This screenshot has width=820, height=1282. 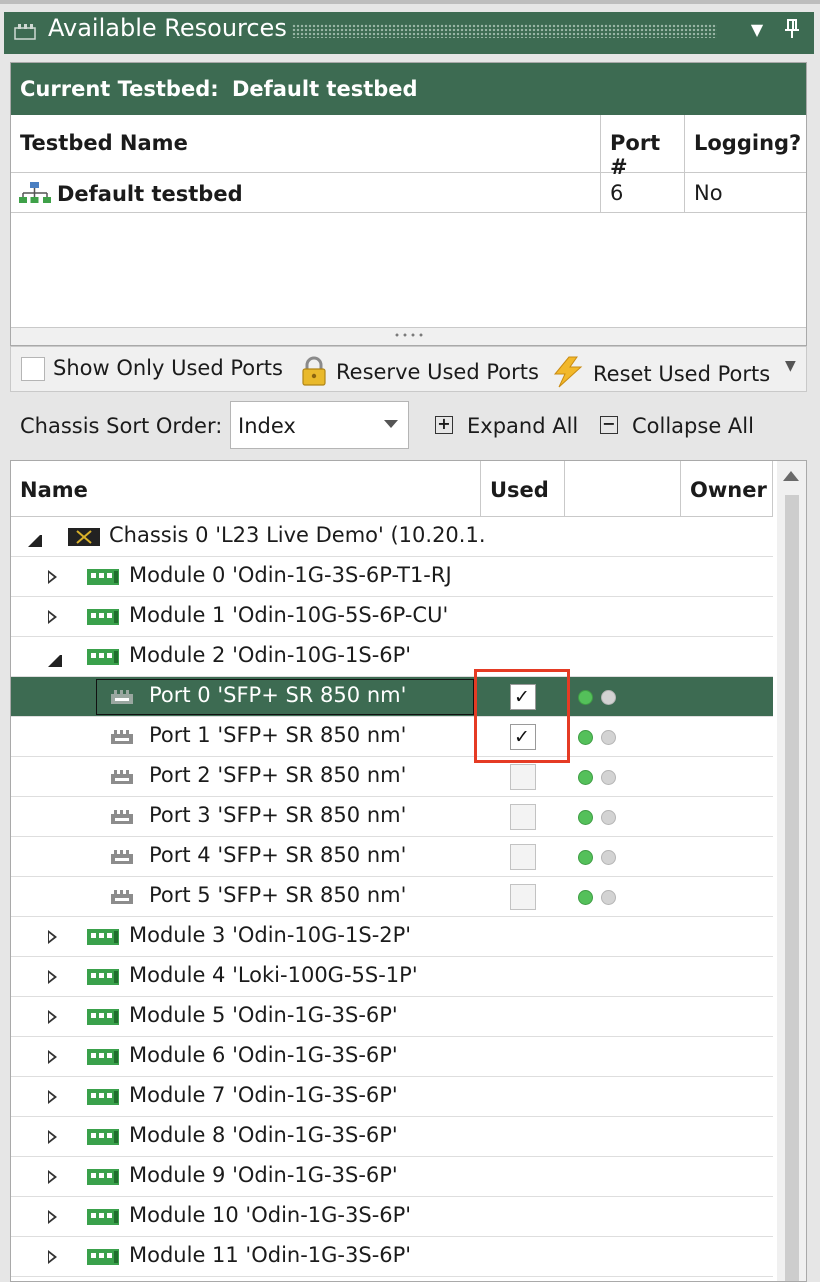 I want to click on port-row: Port 5 'SFP+ SR 850 nm', so click(x=392, y=897).